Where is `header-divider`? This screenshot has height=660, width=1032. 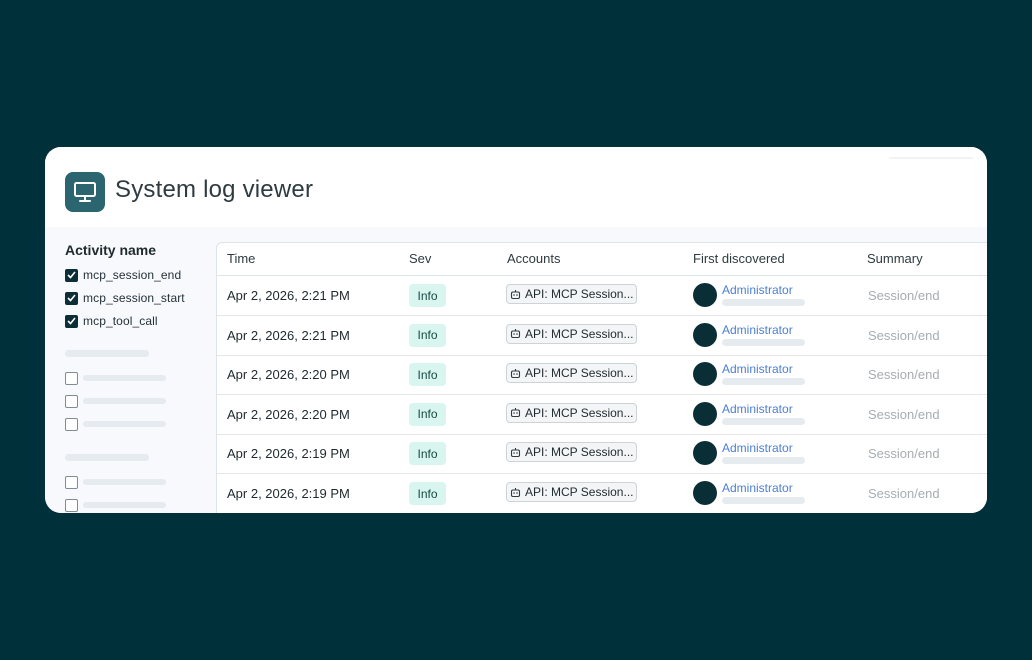 header-divider is located at coordinates (931, 158).